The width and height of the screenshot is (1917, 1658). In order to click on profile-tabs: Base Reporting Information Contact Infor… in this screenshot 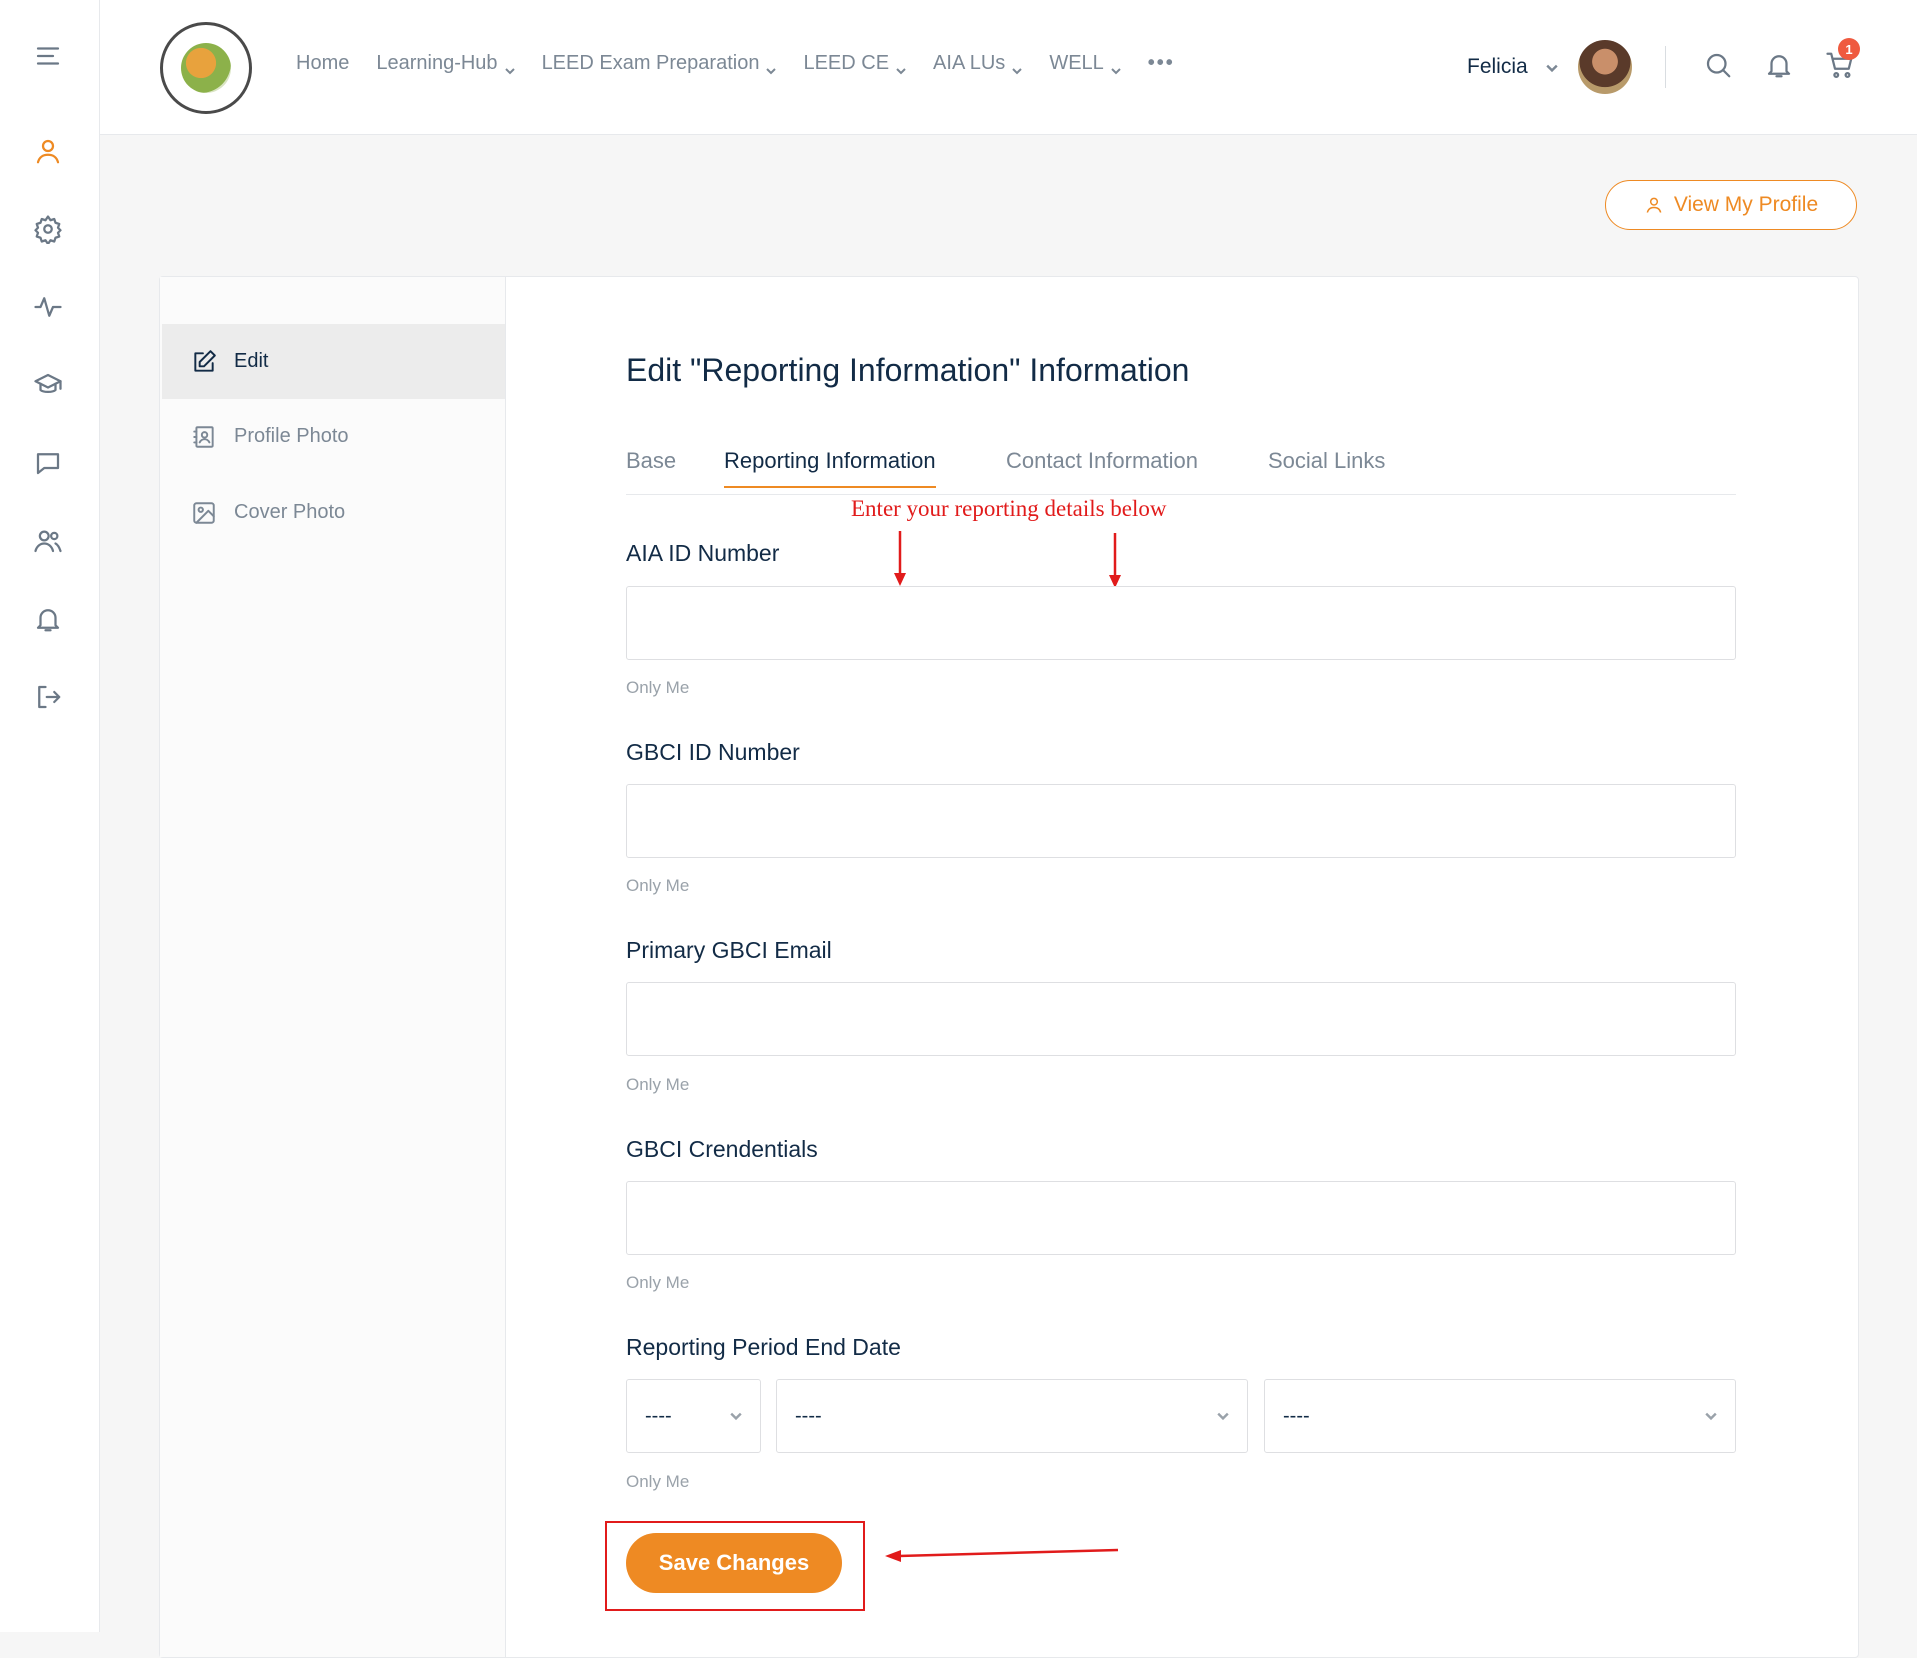, I will do `click(1181, 471)`.